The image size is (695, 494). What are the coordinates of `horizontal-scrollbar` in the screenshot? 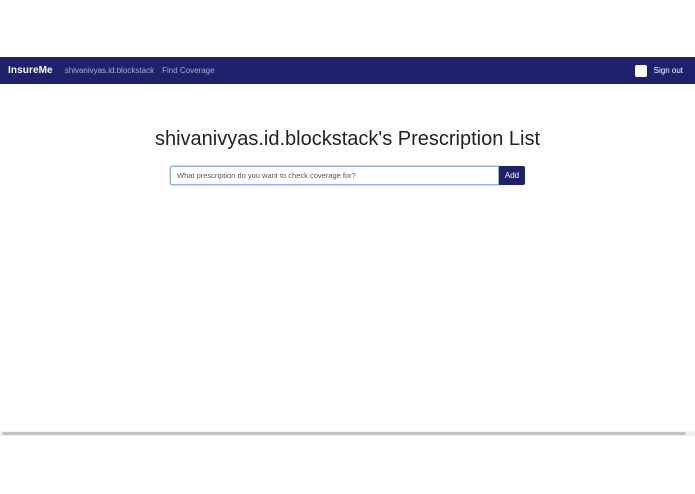 It's located at (347, 433).